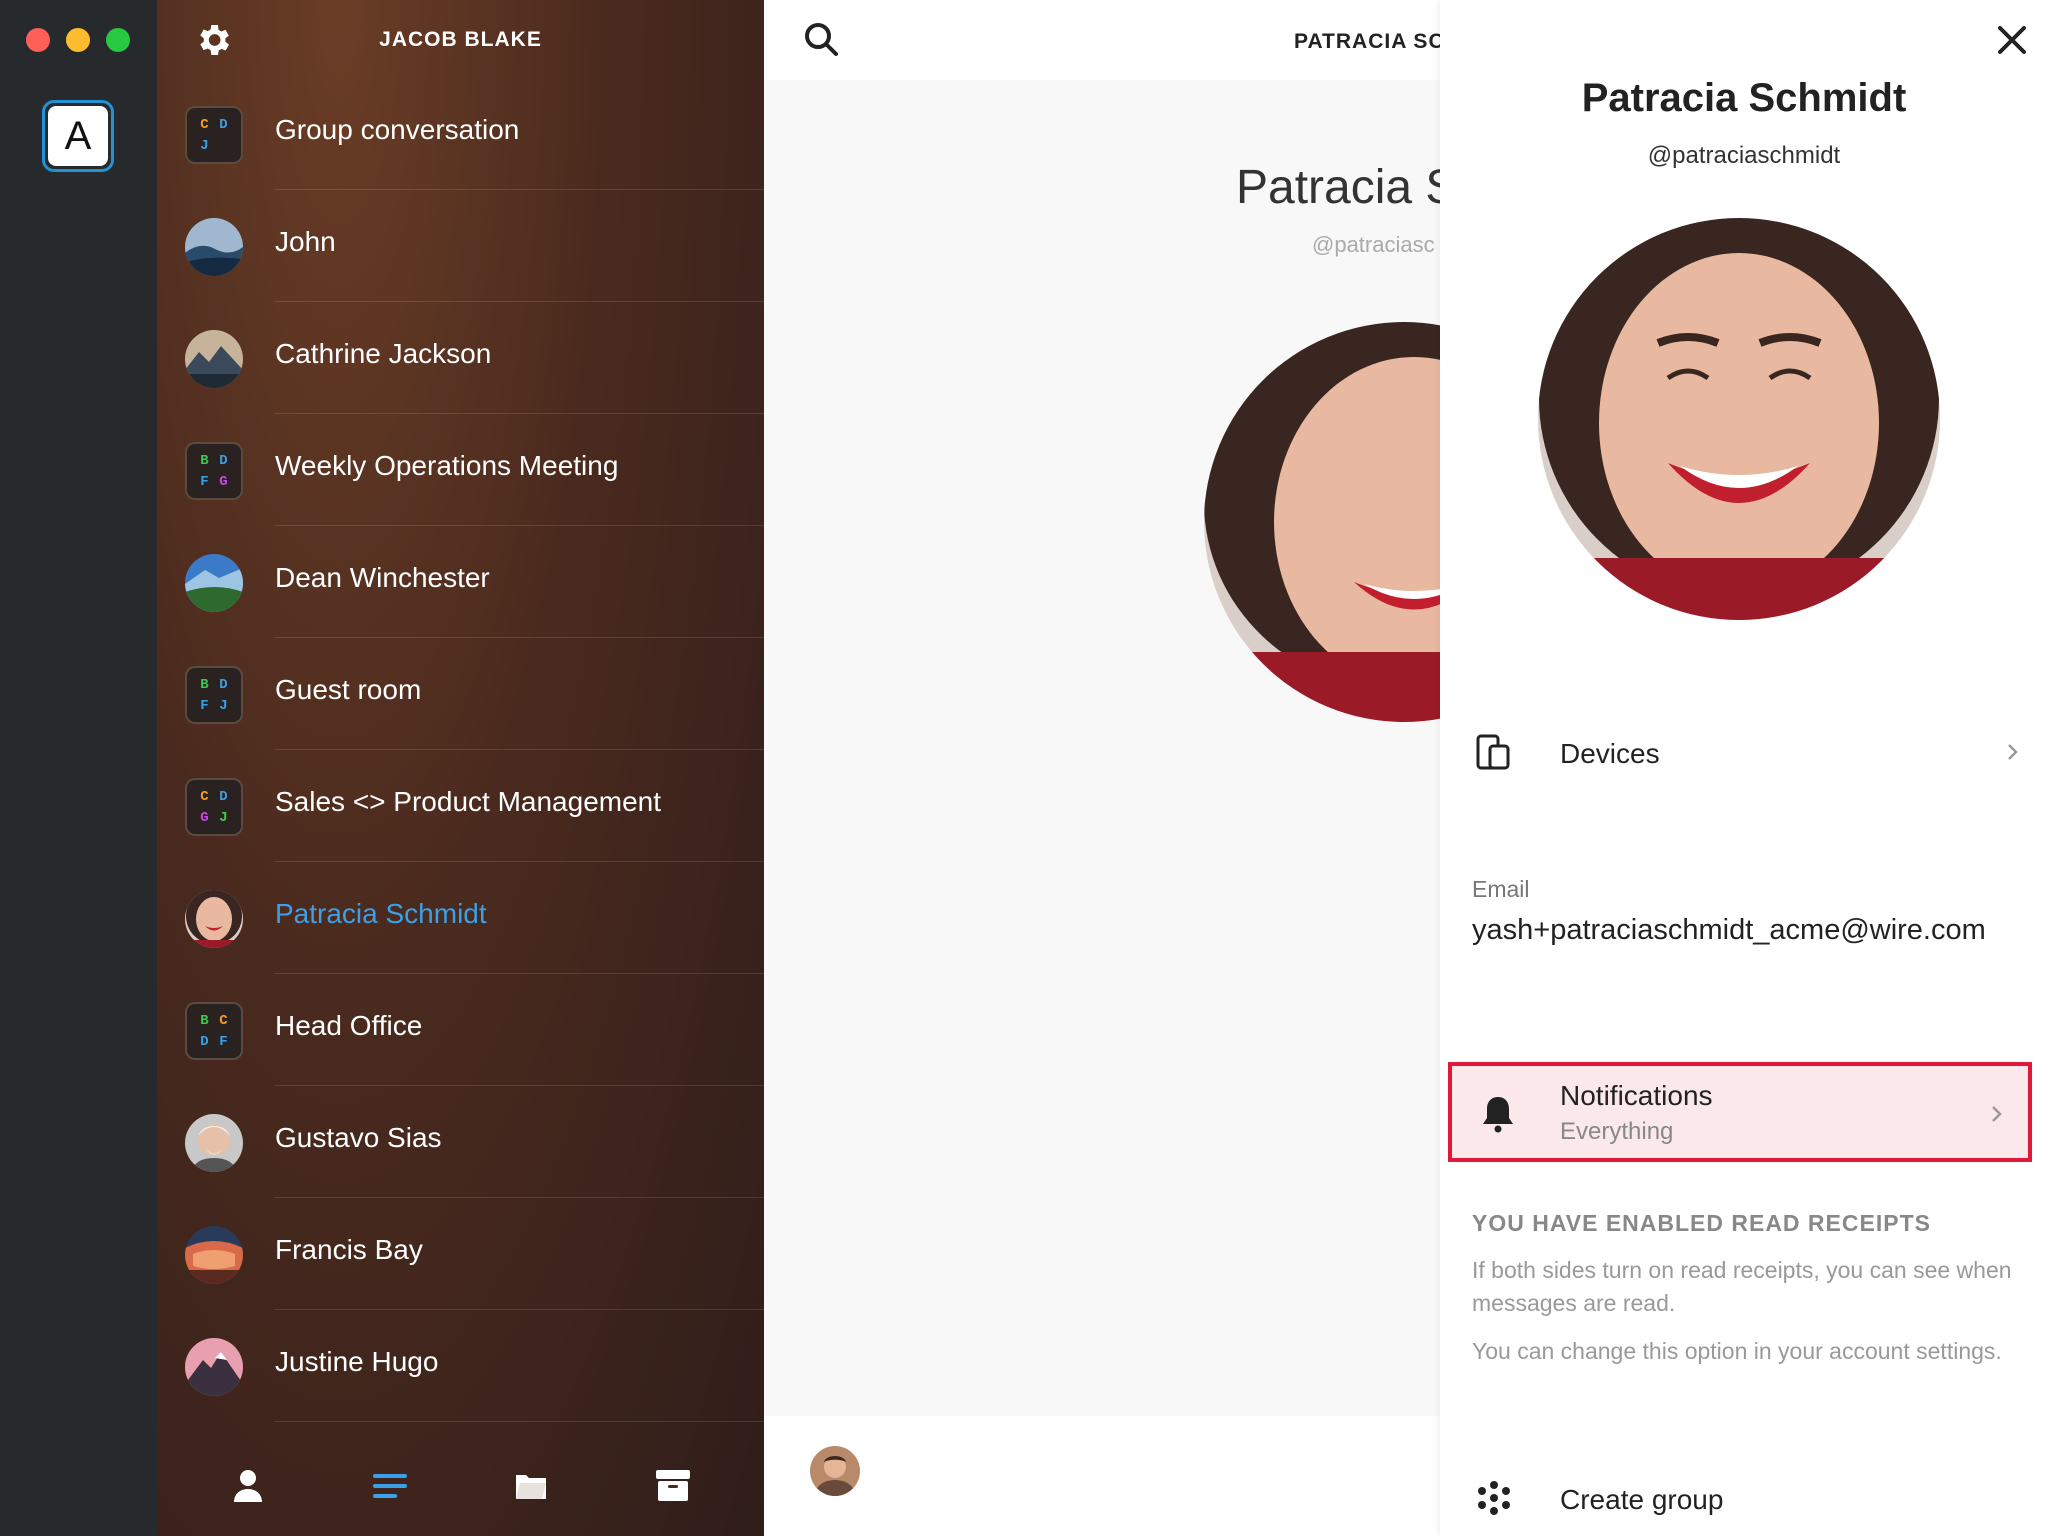 The width and height of the screenshot is (2048, 1536). I want to click on conversation-name: John, so click(305, 241).